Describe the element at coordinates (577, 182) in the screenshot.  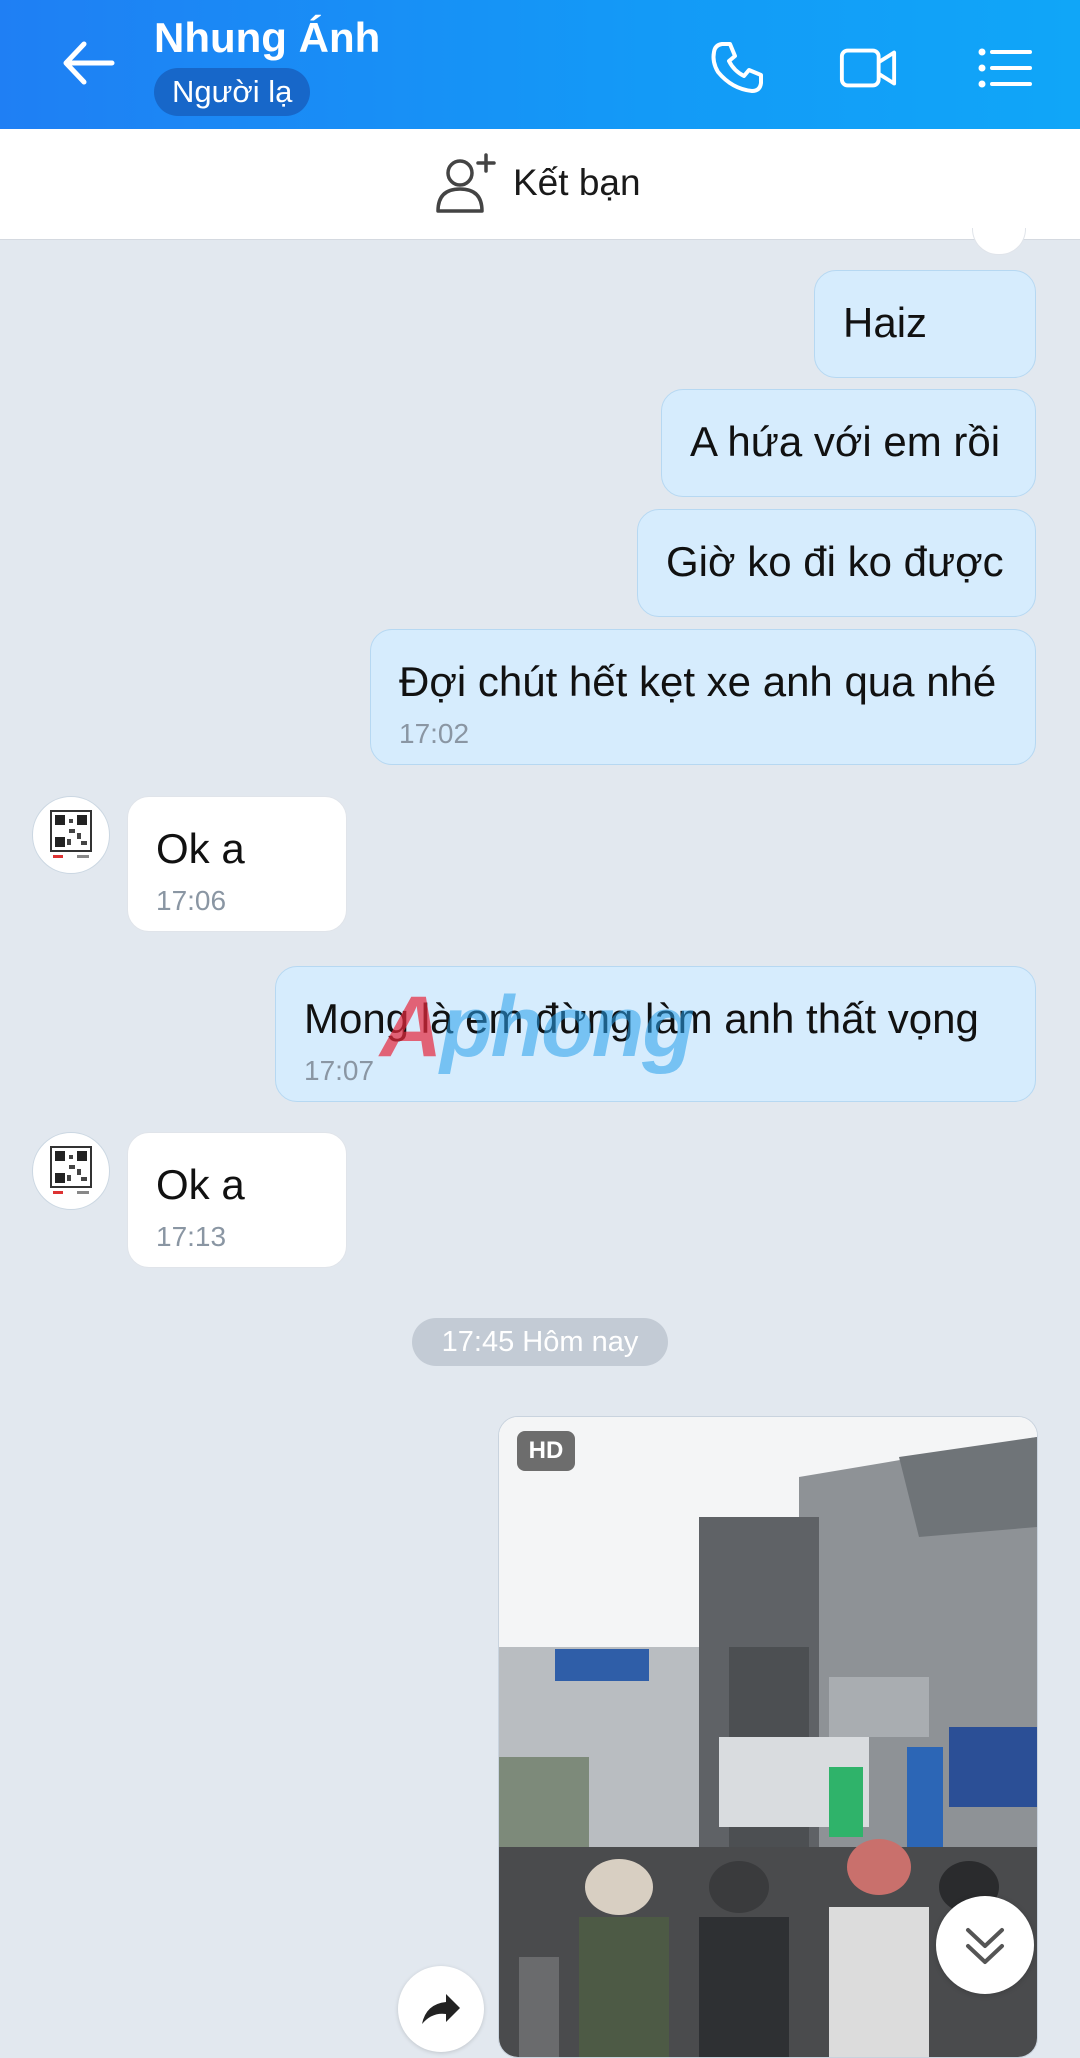
I see `add-friend-label: Kết bạn` at that location.